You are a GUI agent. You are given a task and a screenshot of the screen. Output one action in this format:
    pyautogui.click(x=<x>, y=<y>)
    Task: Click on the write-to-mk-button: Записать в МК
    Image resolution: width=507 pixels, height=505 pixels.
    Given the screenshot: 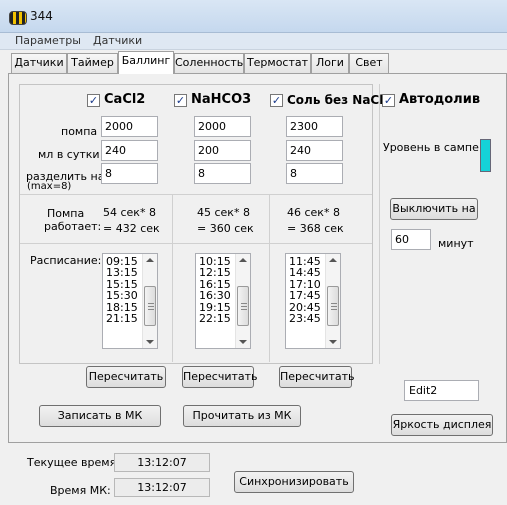 What is the action you would take?
    pyautogui.click(x=100, y=416)
    